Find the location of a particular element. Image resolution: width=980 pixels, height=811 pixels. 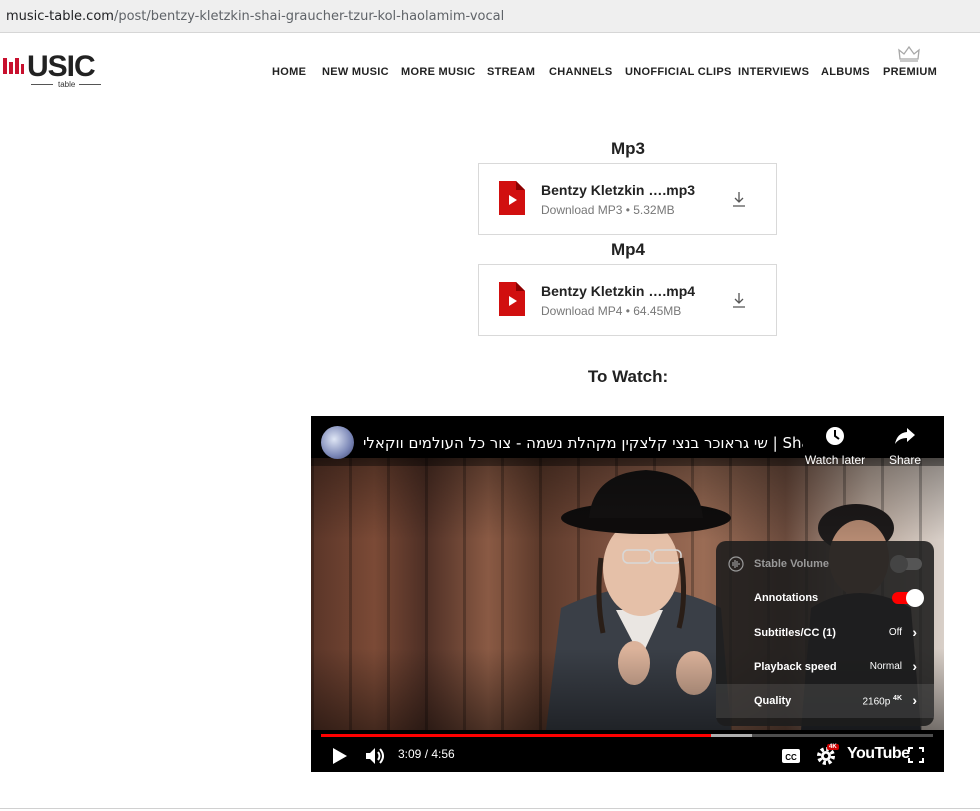

video-controls: 3:09 / 4:56 CC 4K YouTube is located at coordinates (627, 756).